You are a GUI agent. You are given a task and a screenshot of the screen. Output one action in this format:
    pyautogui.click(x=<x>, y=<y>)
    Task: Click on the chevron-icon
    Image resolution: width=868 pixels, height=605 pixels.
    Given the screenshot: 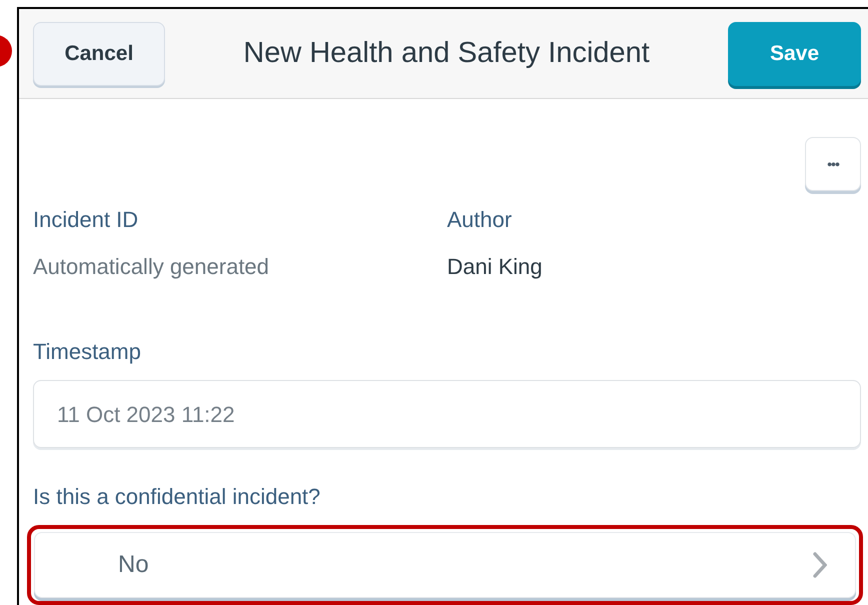 What is the action you would take?
    pyautogui.click(x=820, y=565)
    